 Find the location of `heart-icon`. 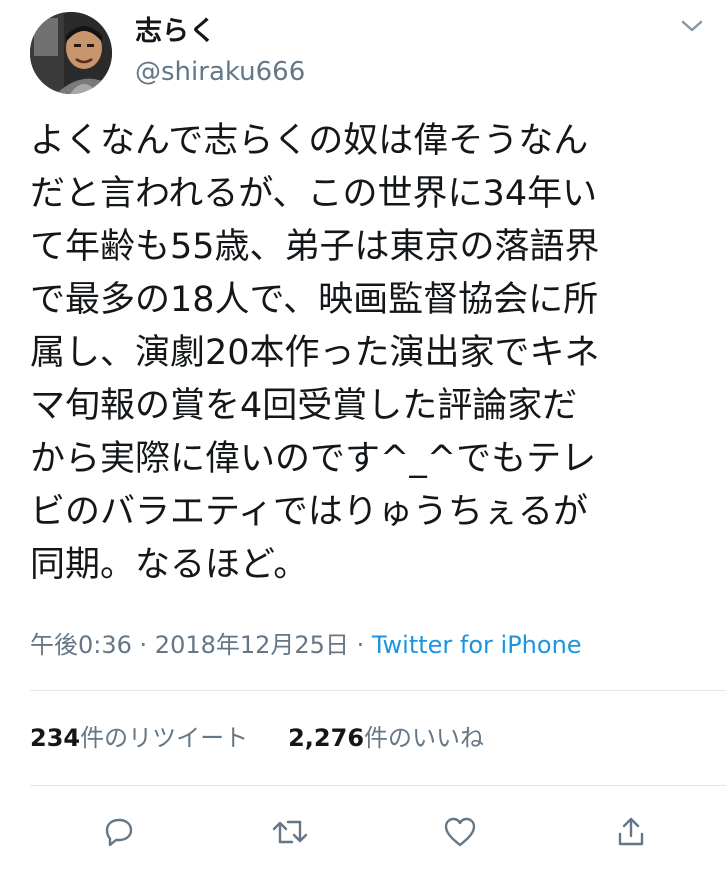

heart-icon is located at coordinates (460, 832).